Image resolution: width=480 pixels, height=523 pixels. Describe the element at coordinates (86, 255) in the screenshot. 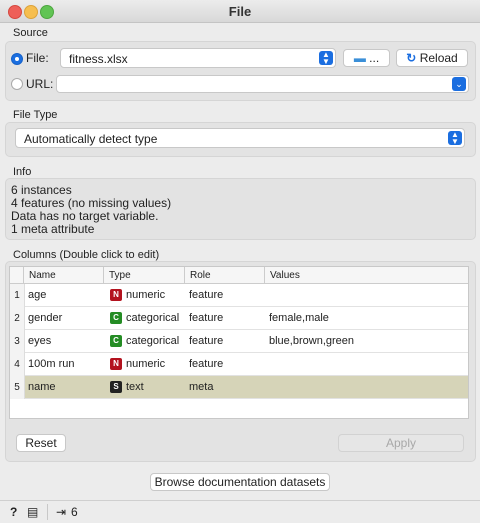

I see `columns-section-label: Columns (Double click to edit)` at that location.